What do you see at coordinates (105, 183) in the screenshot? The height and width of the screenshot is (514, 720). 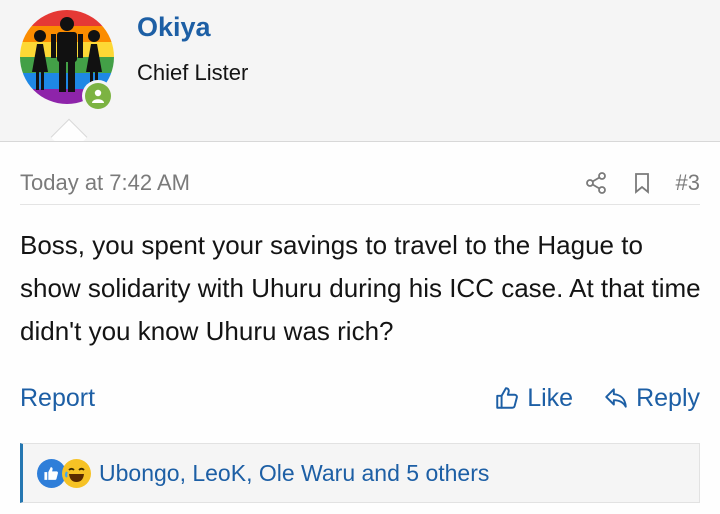 I see `post-timestamp: Today at 7:42 AM` at bounding box center [105, 183].